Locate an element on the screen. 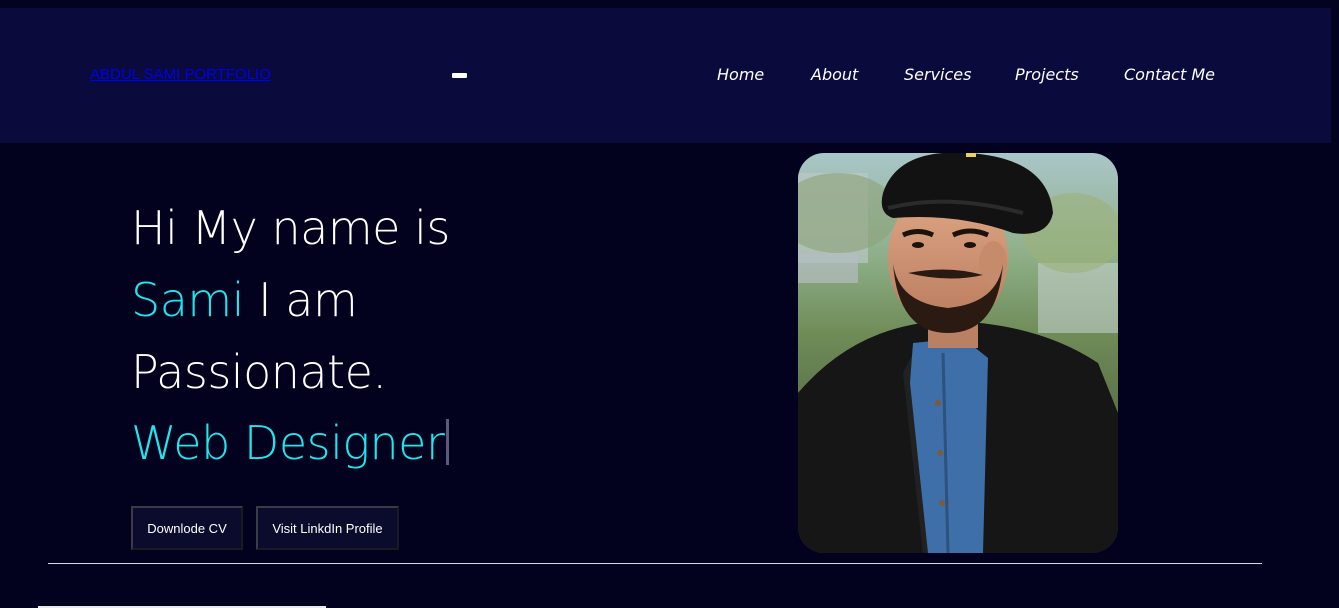  hero-role-line: Web Designer is located at coordinates (290, 443).